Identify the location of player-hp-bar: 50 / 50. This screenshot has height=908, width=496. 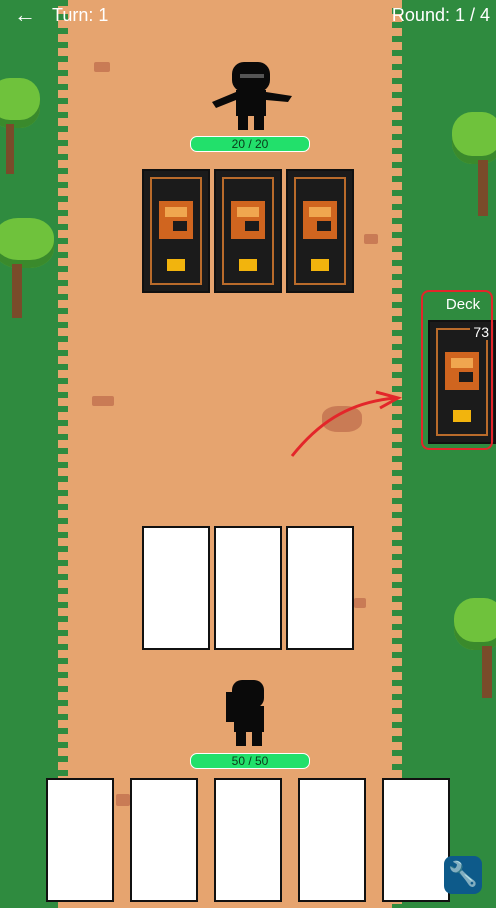
(250, 761).